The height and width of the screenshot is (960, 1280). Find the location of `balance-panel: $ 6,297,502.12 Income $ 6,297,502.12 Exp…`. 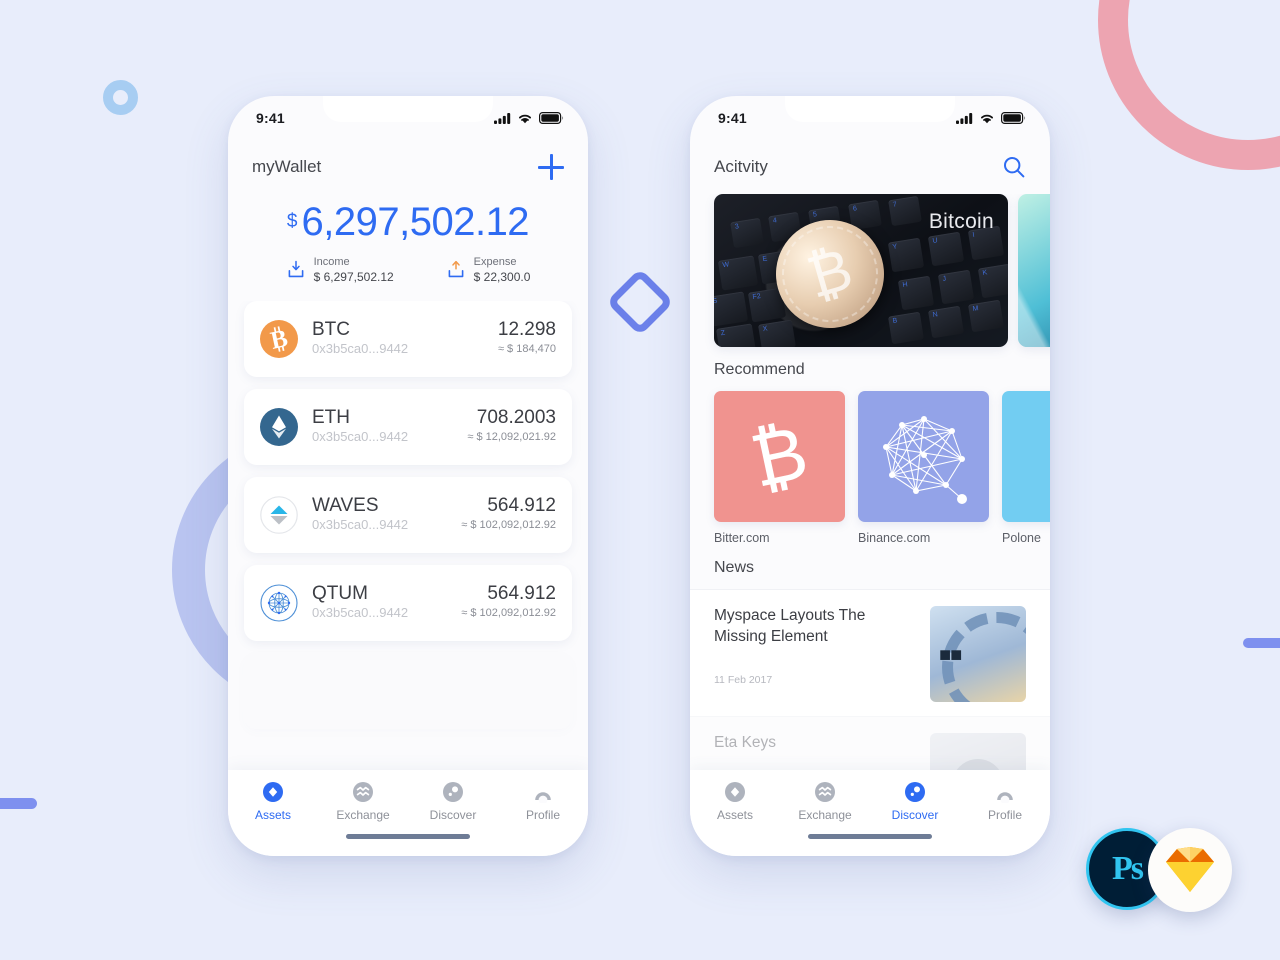

balance-panel: $ 6,297,502.12 Income $ 6,297,502.12 Exp… is located at coordinates (408, 247).